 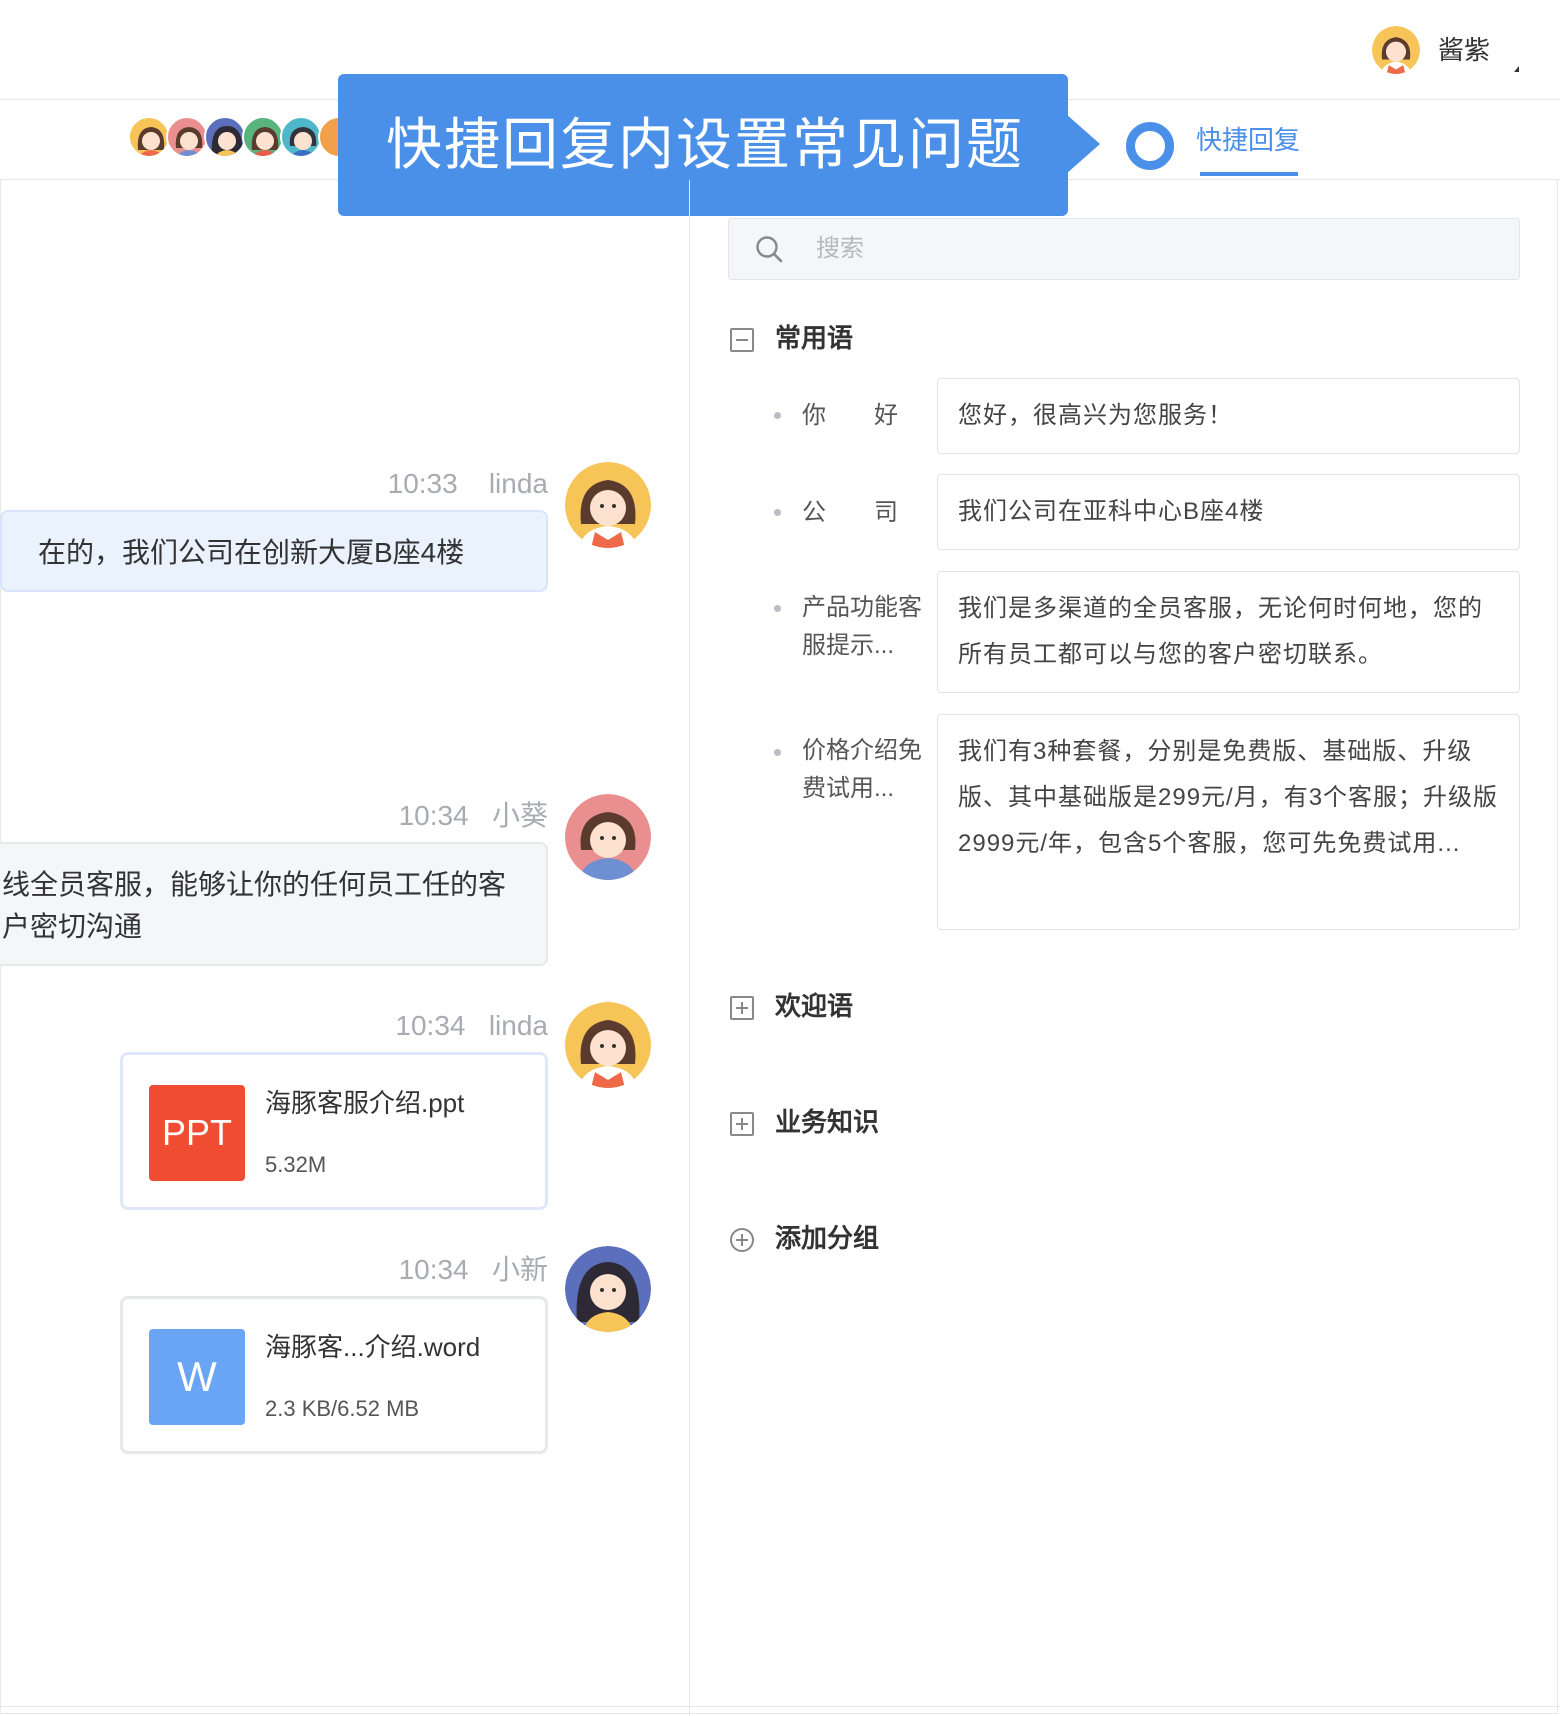 What do you see at coordinates (197, 1133) in the screenshot?
I see `ppt-file-icon: PPT` at bounding box center [197, 1133].